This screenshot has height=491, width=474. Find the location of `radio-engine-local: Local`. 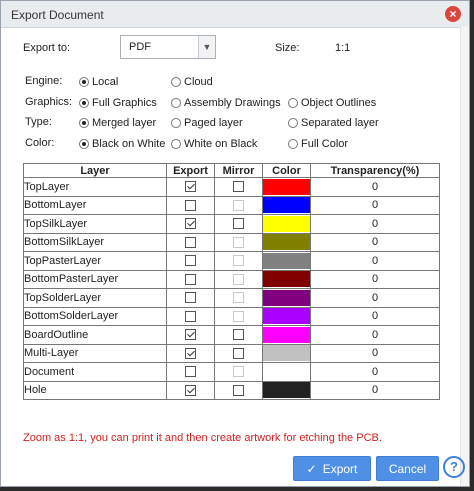

radio-engine-local: Local is located at coordinates (98, 82).